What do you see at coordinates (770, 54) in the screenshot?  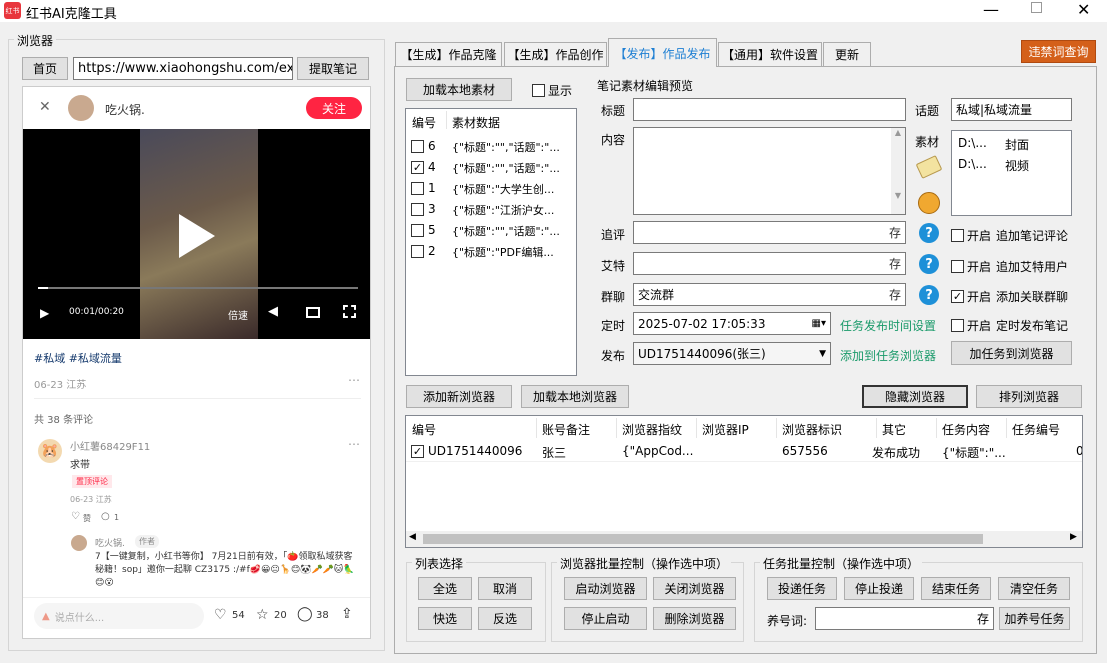 I see `tab-settings: 【通用】软件设置` at bounding box center [770, 54].